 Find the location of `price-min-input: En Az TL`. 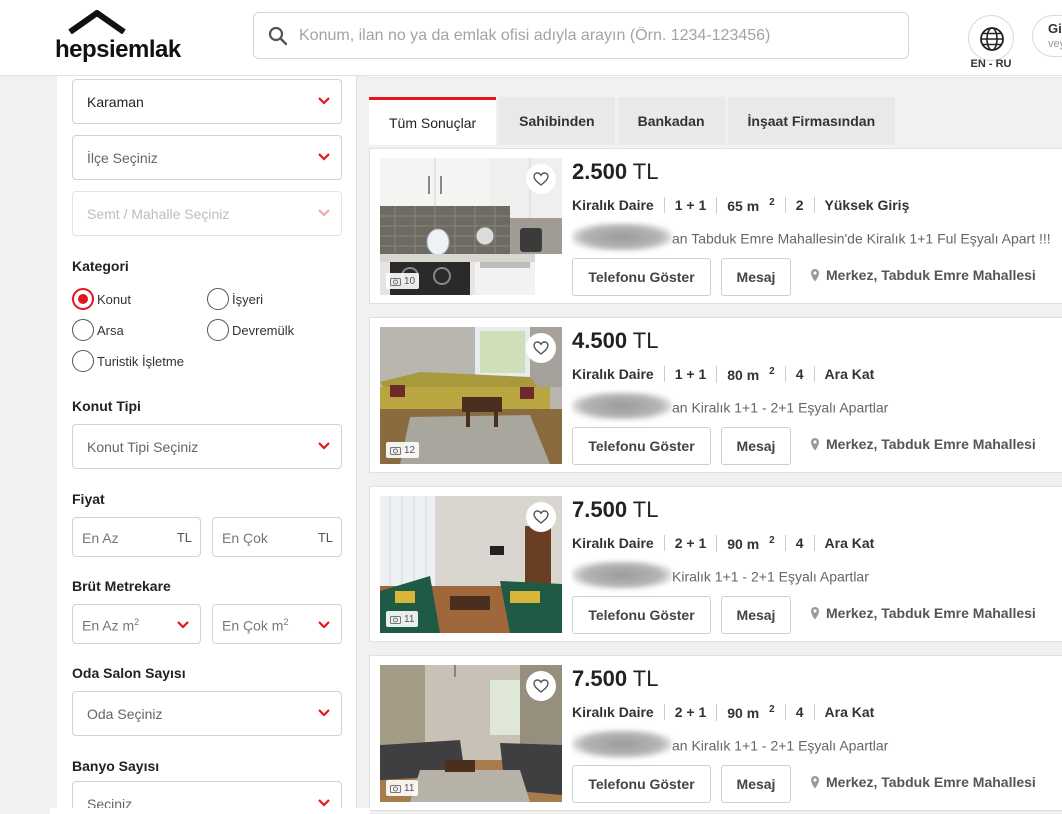

price-min-input: En Az TL is located at coordinates (136, 537).